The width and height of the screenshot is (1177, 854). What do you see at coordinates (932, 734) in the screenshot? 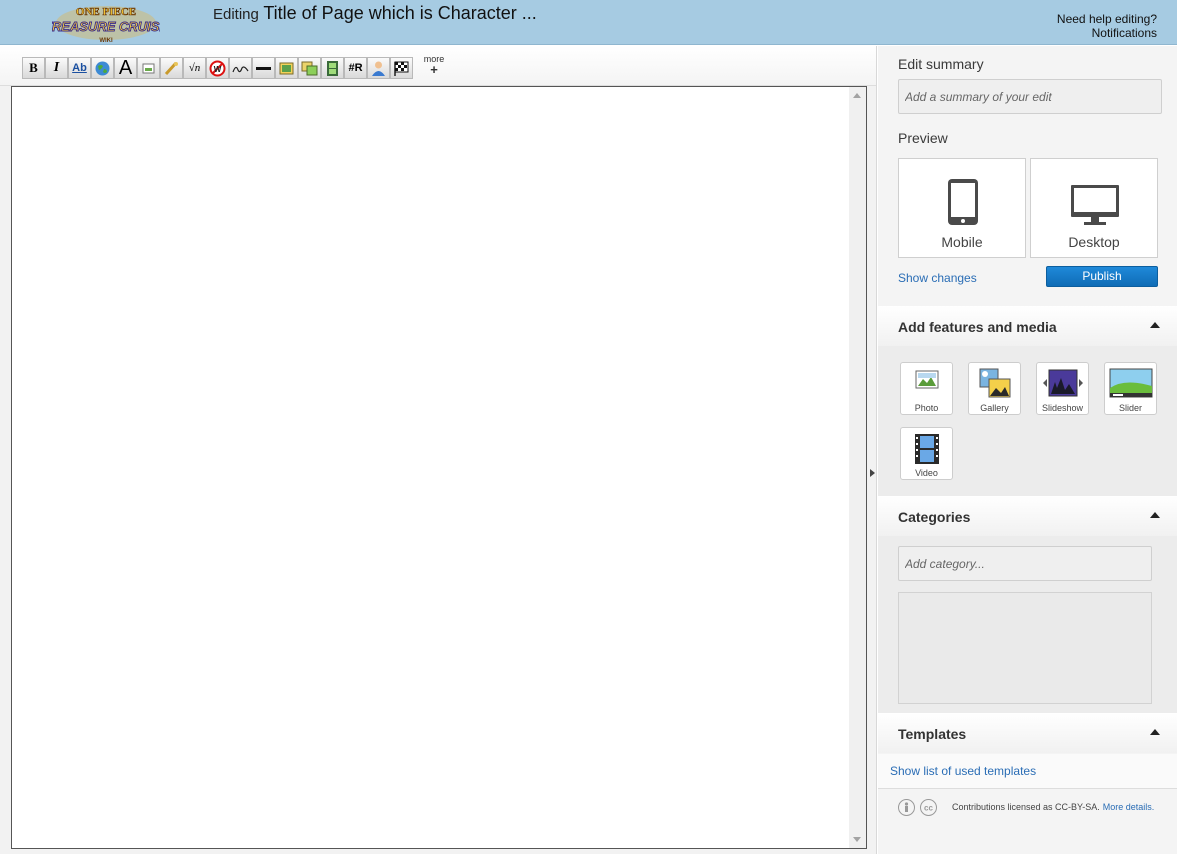
I see `templates-title: Templates` at bounding box center [932, 734].